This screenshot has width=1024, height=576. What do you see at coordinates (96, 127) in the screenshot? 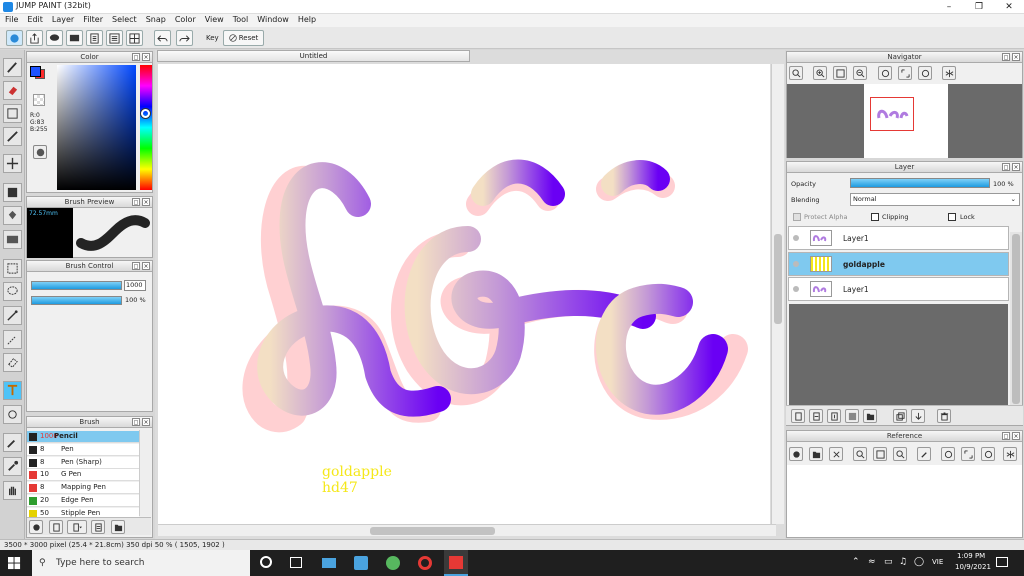
I see `saturation-value-picker` at bounding box center [96, 127].